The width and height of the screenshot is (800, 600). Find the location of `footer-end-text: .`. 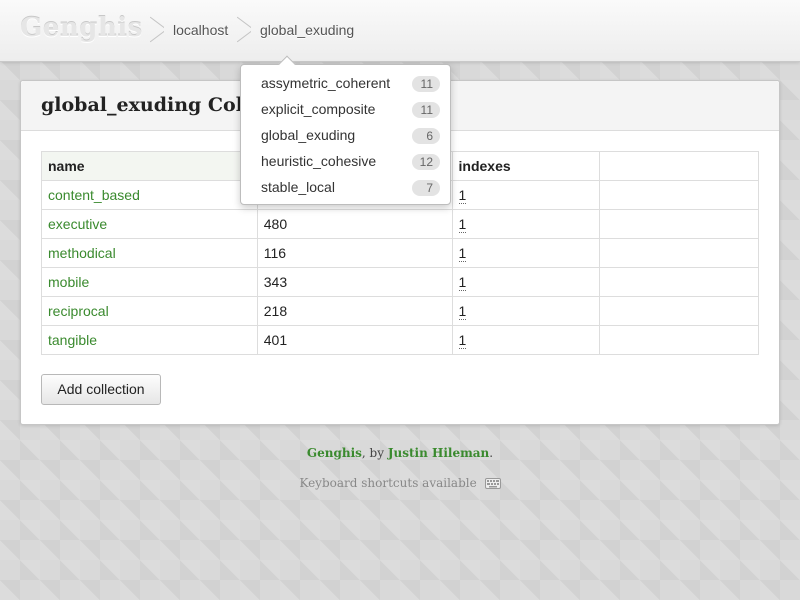

footer-end-text: . is located at coordinates (491, 453).